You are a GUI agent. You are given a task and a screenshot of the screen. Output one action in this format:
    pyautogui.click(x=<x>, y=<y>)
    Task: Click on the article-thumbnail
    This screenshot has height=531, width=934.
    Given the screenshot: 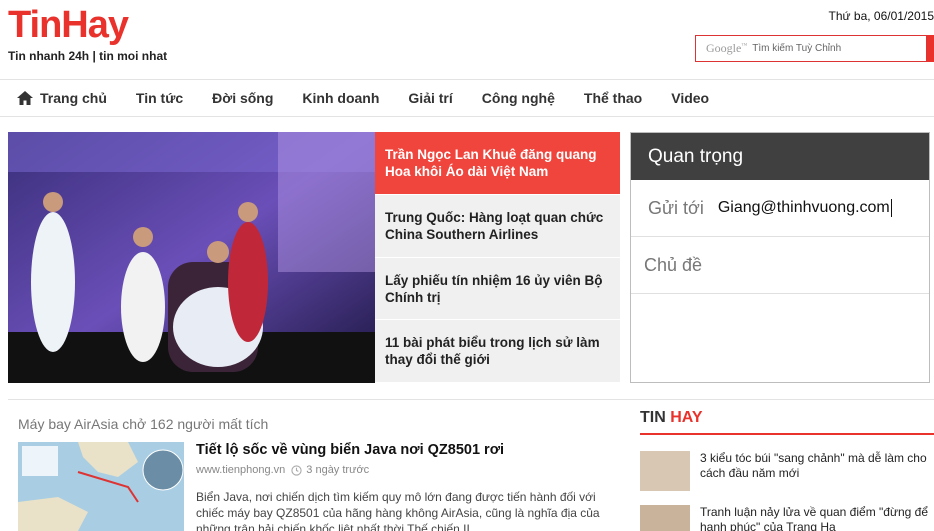 What is the action you would take?
    pyautogui.click(x=101, y=486)
    